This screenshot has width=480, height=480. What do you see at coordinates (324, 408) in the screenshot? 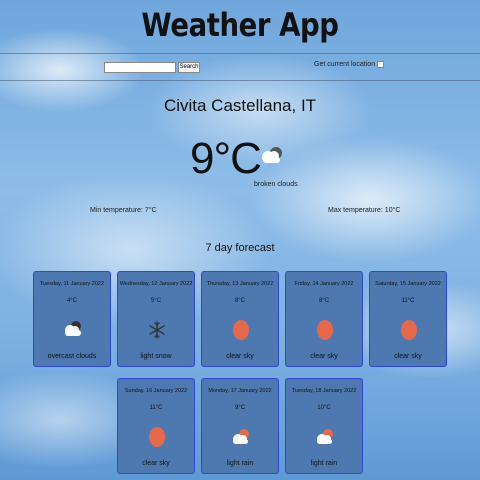
I see `forecast-temperature: 10°C` at bounding box center [324, 408].